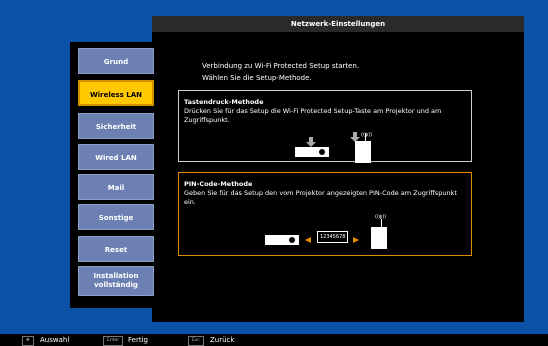 The width and height of the screenshot is (548, 346). What do you see at coordinates (218, 184) in the screenshot?
I see `pin-method-heading: PIN-Code-Methode` at bounding box center [218, 184].